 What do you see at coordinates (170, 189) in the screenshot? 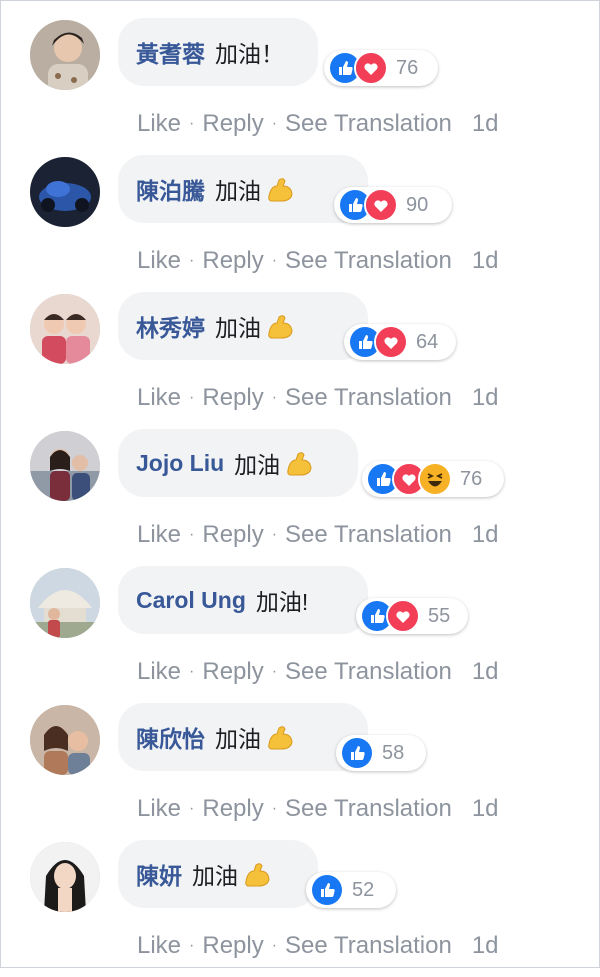
I see `comment-author: 陳泊騰` at bounding box center [170, 189].